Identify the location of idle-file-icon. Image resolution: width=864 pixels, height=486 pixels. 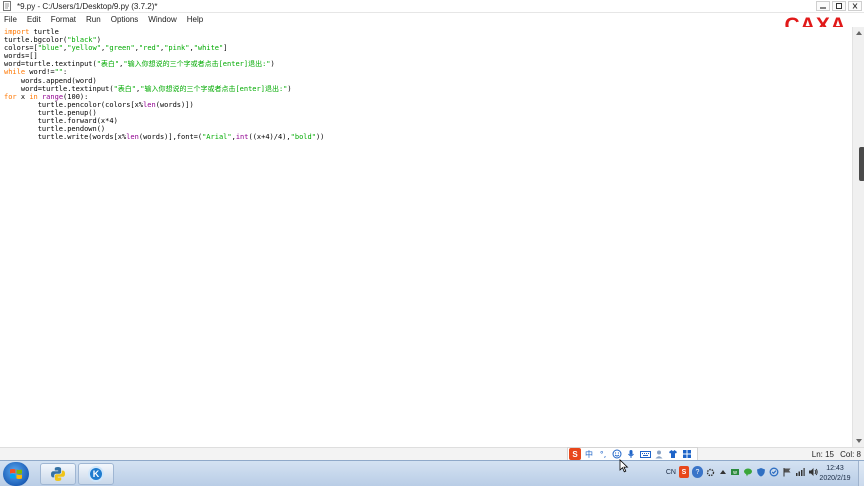
(8, 6).